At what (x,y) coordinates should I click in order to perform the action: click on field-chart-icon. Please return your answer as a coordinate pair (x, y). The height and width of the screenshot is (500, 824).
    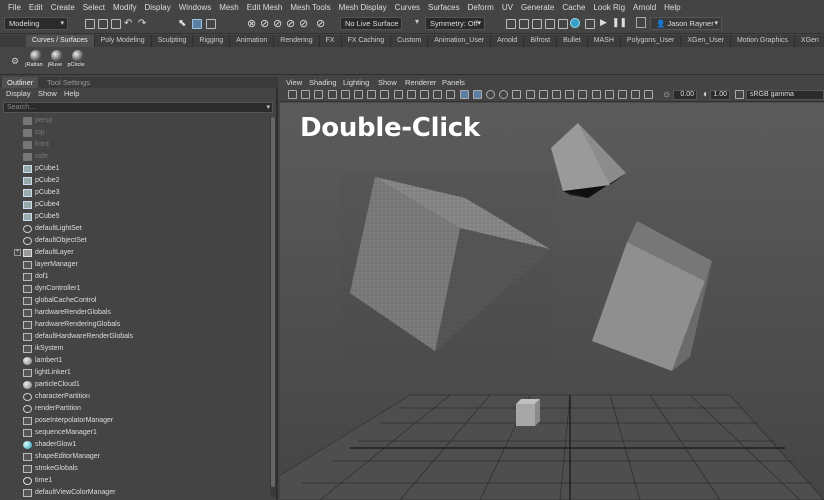
    Looking at the image, I should click on (424, 94).